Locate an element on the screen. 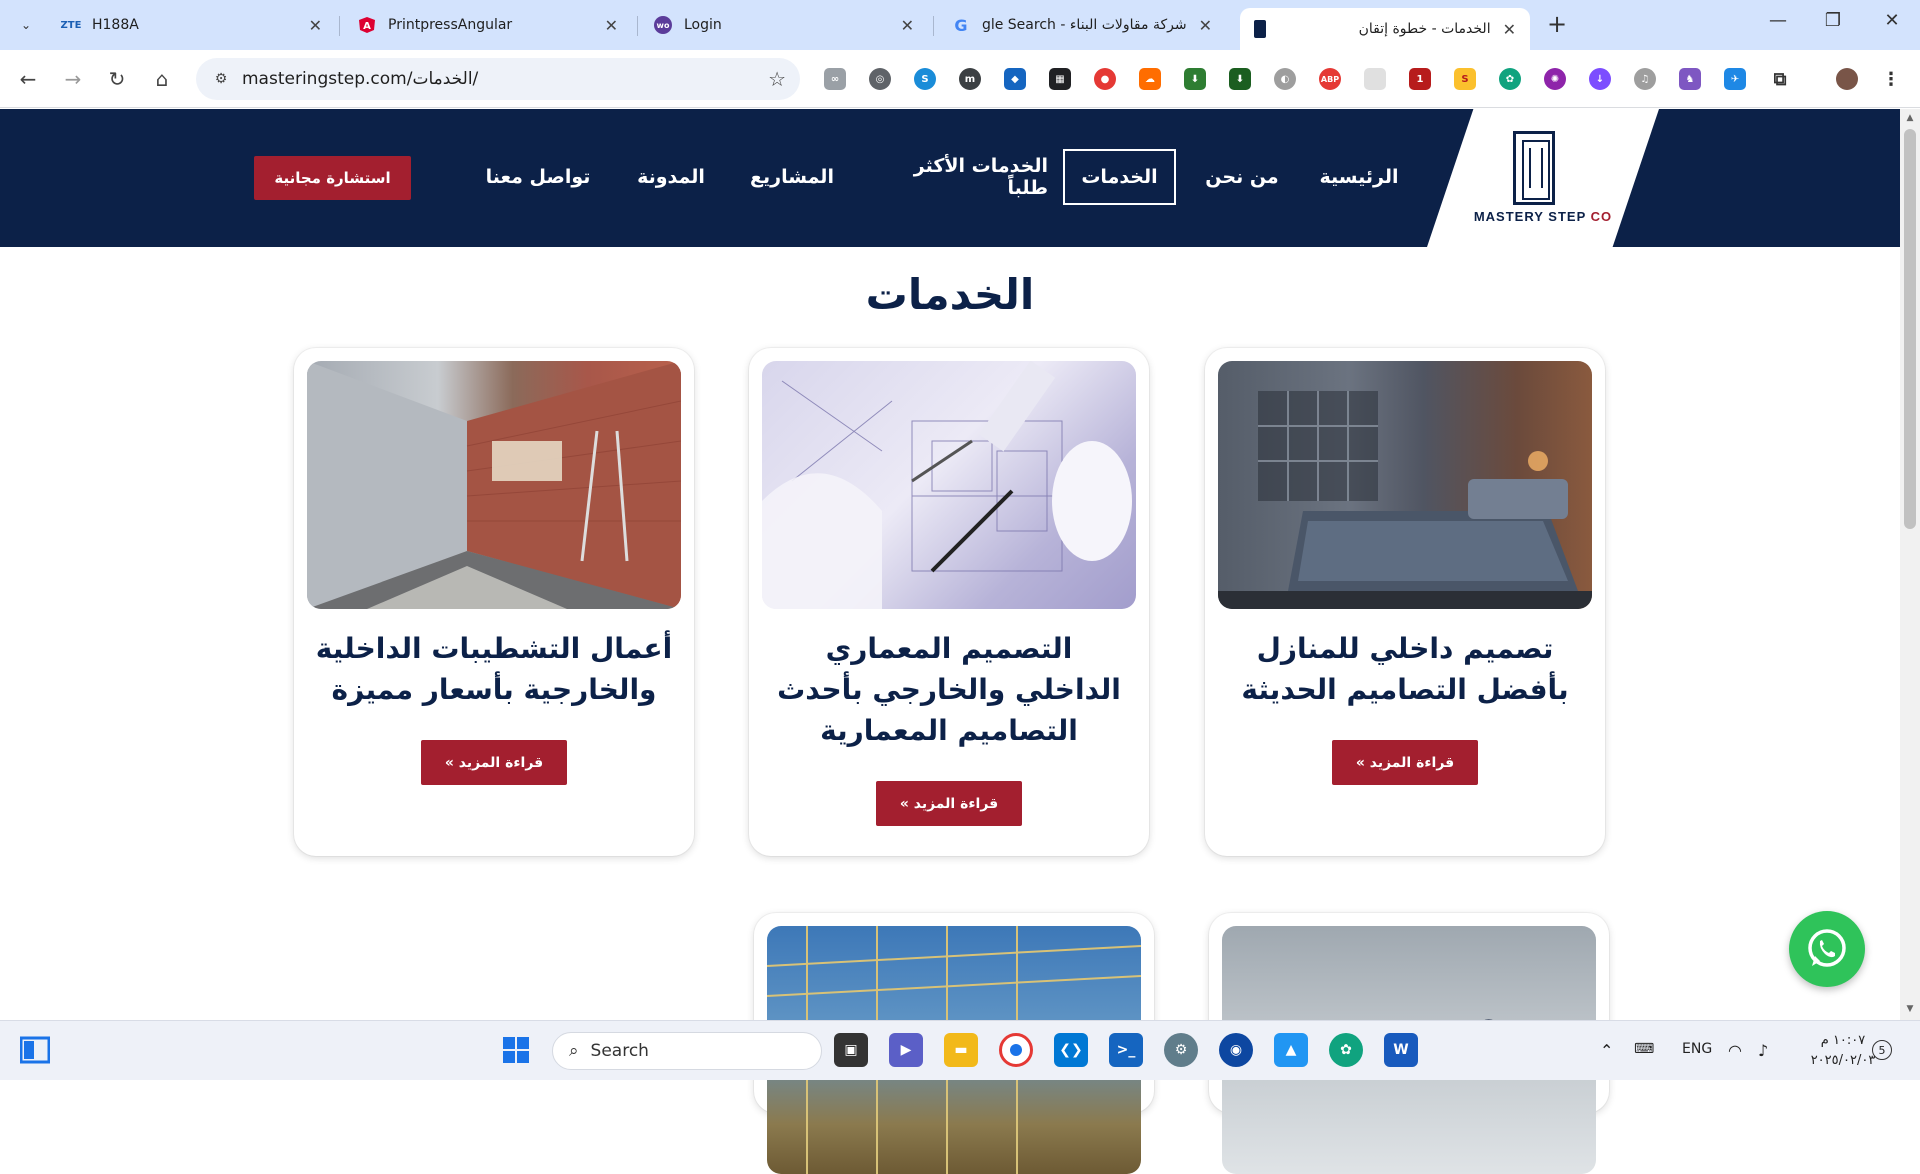 Image resolution: width=1920 pixels, height=1174 pixels. tab-search-dropdown-icon: ⌄ is located at coordinates (26, 25).